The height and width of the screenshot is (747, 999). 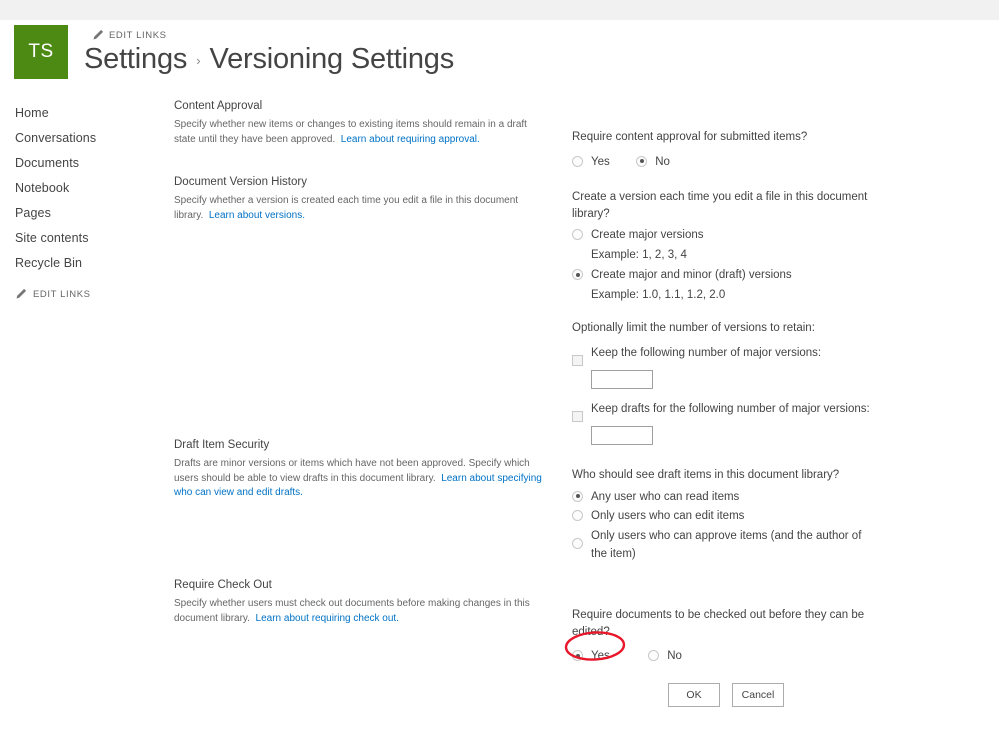 What do you see at coordinates (257, 215) in the screenshot?
I see `version-history-learn-link: Learn about versions.` at bounding box center [257, 215].